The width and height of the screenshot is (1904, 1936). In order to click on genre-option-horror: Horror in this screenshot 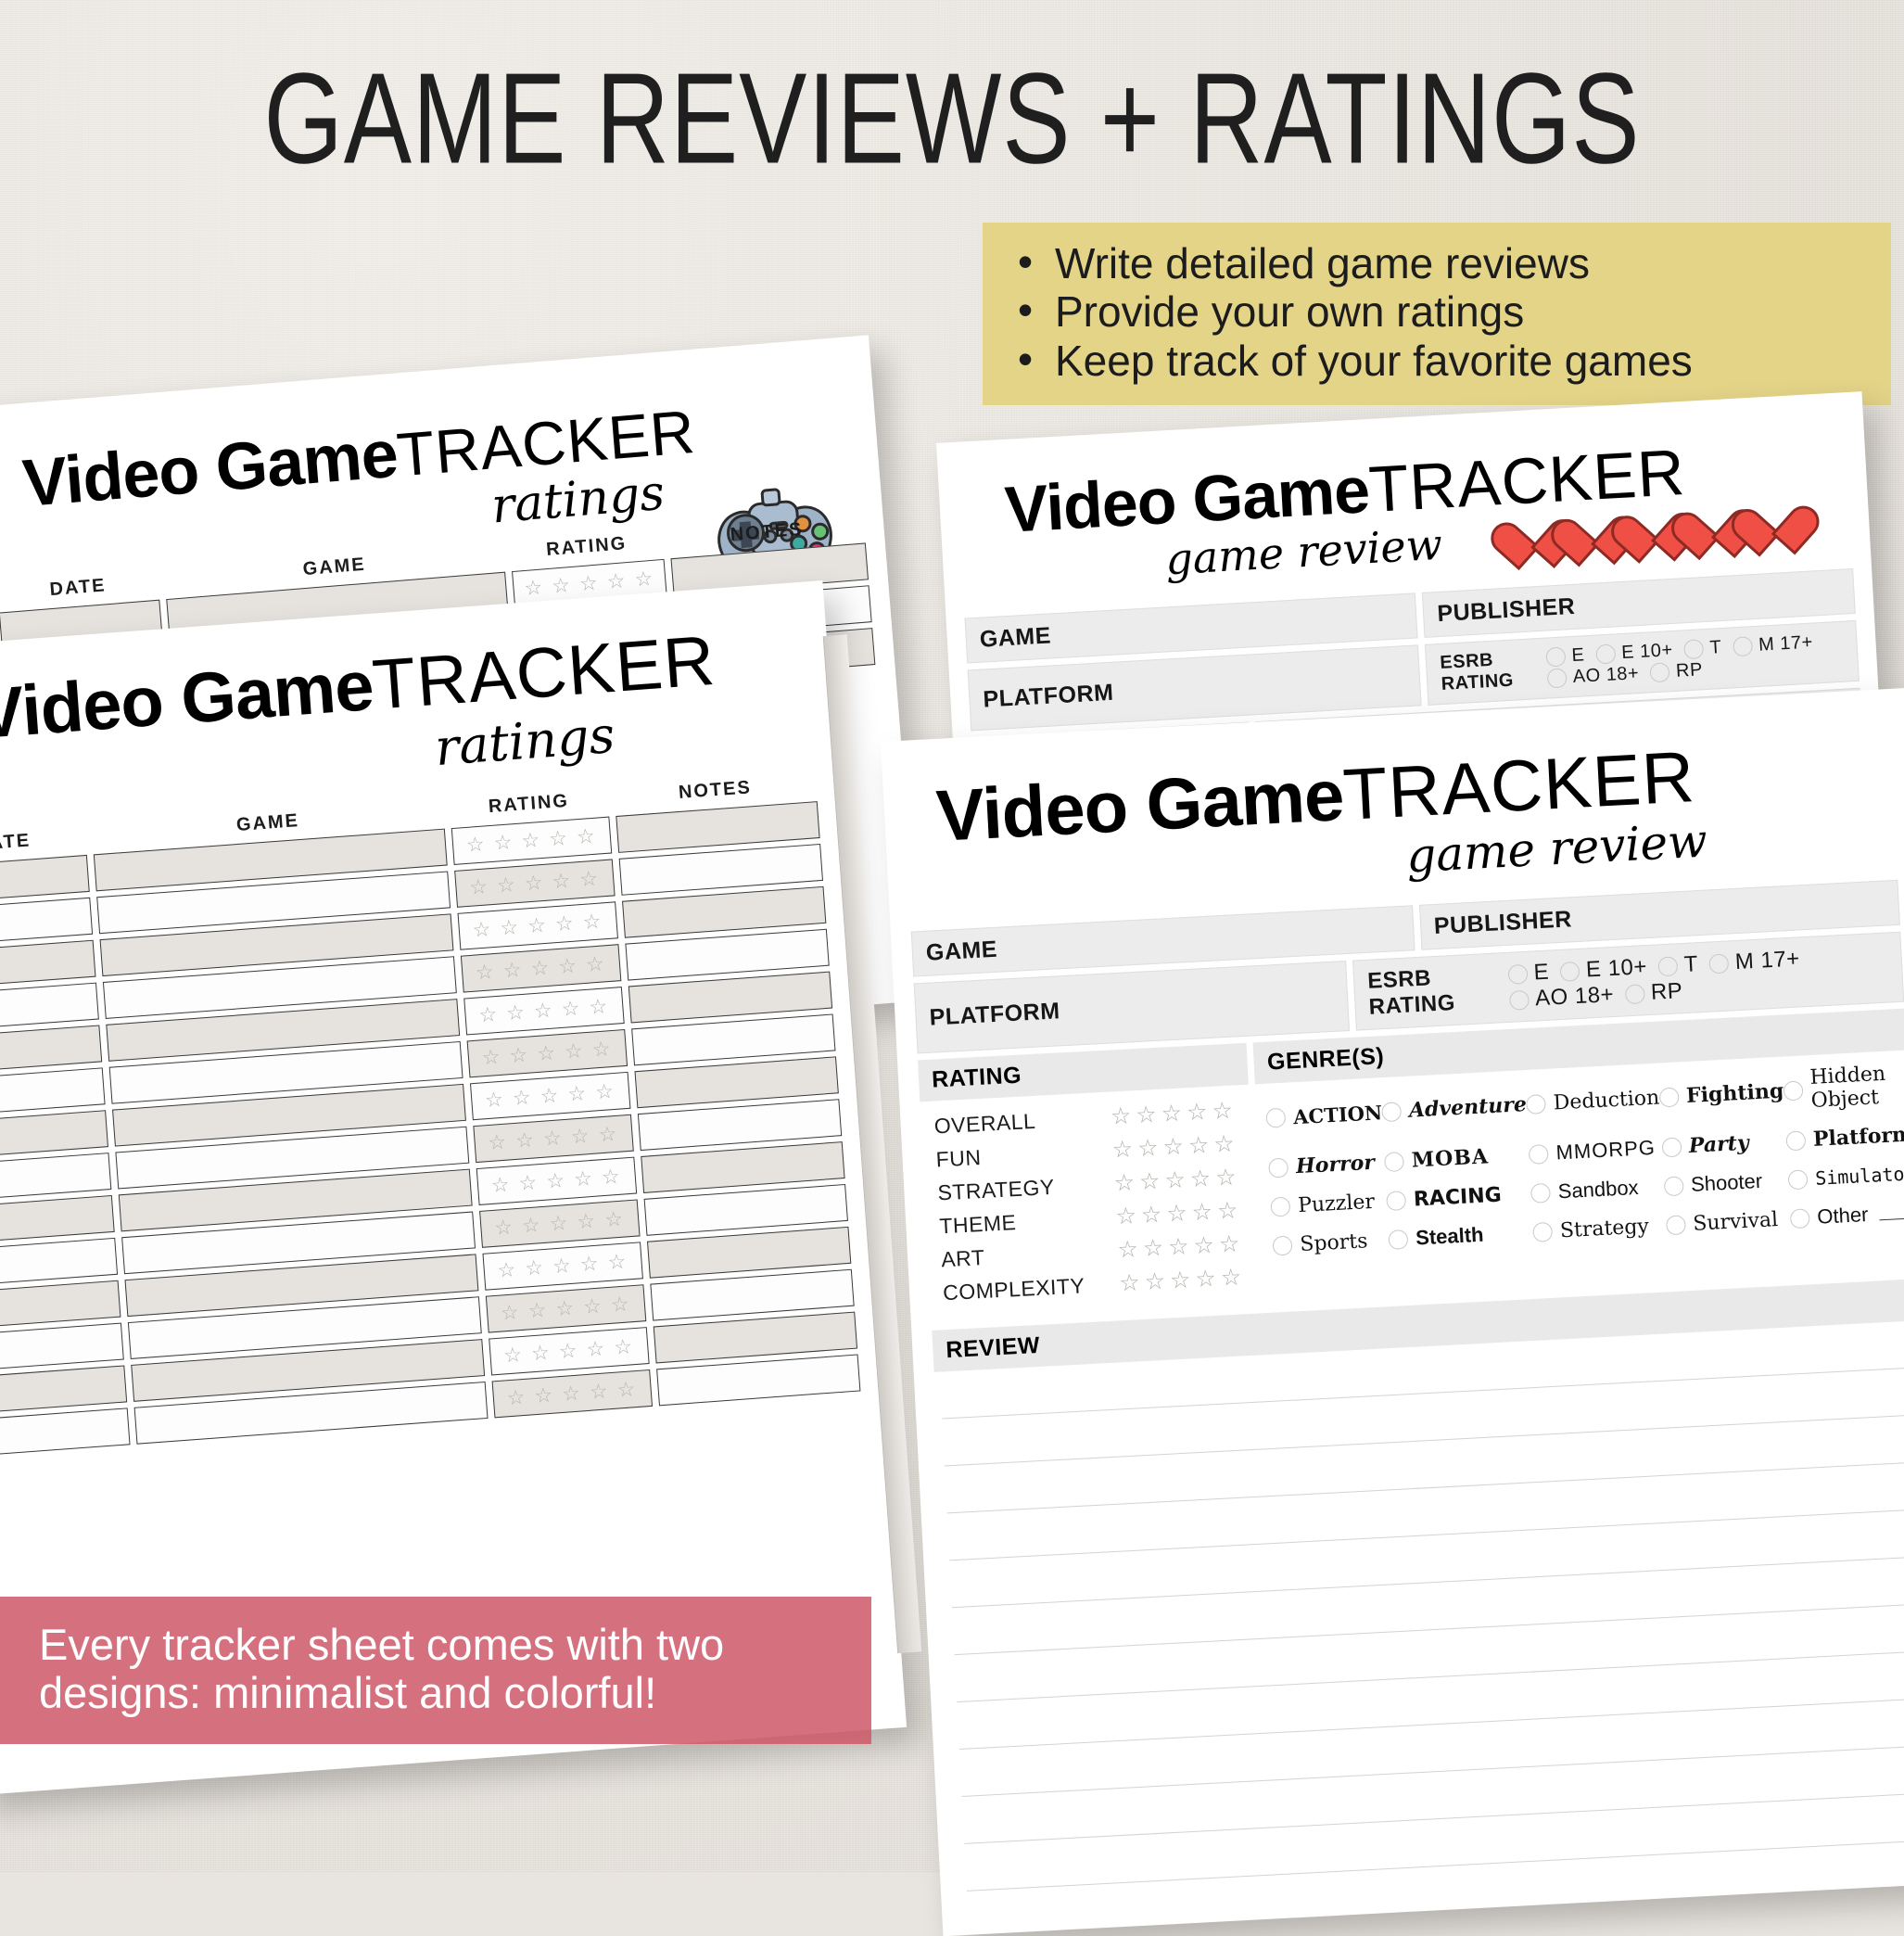, I will do `click(1326, 1165)`.